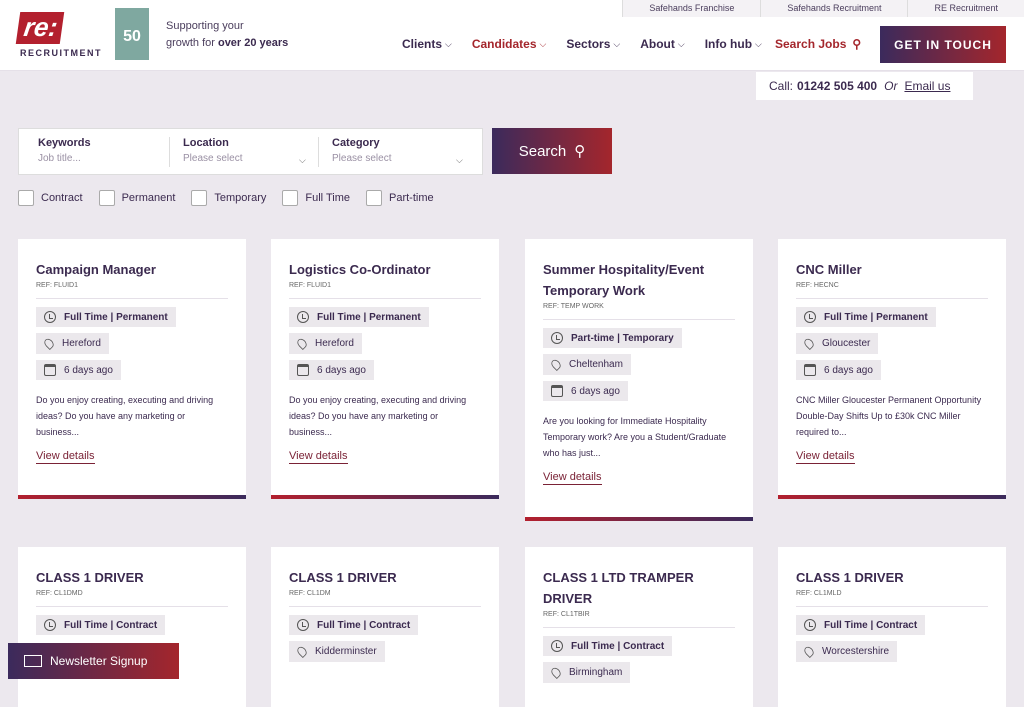 This screenshot has width=1024, height=707. I want to click on job-ref: REF: CL1DMD, so click(132, 598).